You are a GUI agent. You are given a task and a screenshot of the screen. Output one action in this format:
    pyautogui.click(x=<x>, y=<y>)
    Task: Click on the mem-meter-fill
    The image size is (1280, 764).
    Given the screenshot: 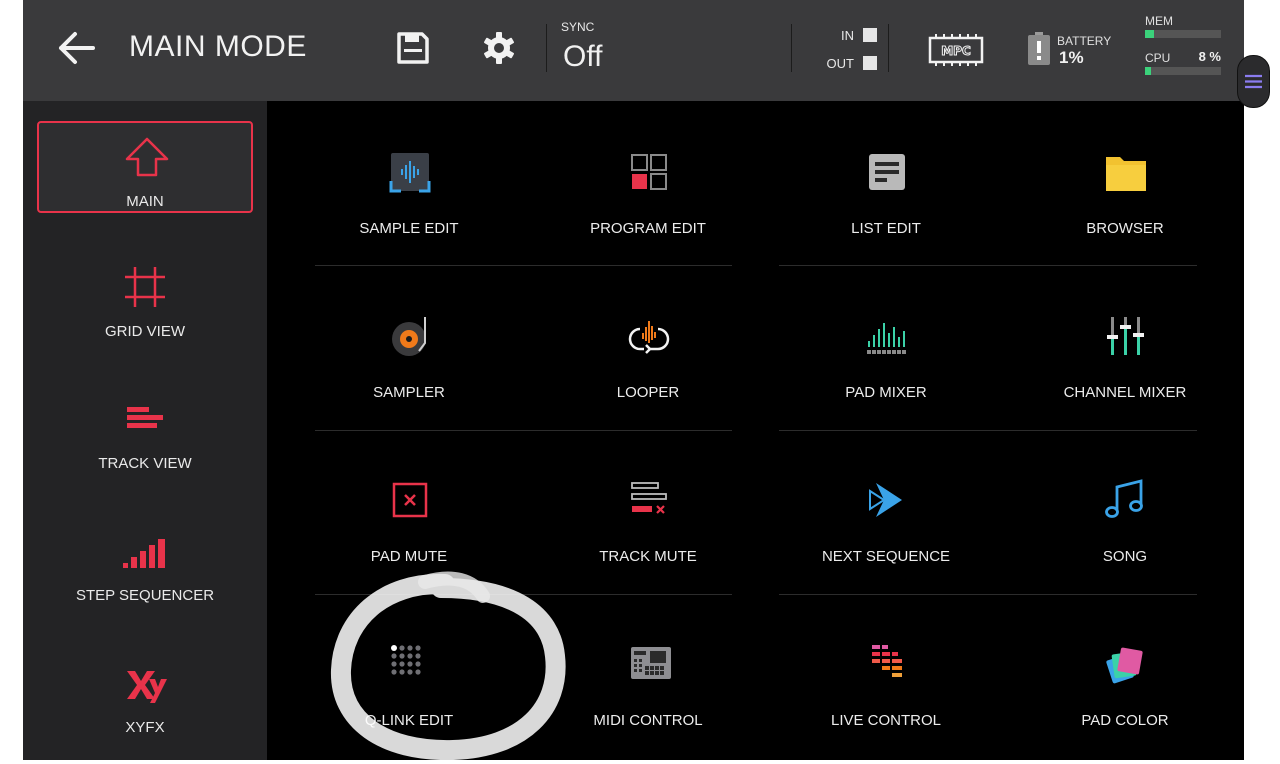 What is the action you would take?
    pyautogui.click(x=1150, y=34)
    